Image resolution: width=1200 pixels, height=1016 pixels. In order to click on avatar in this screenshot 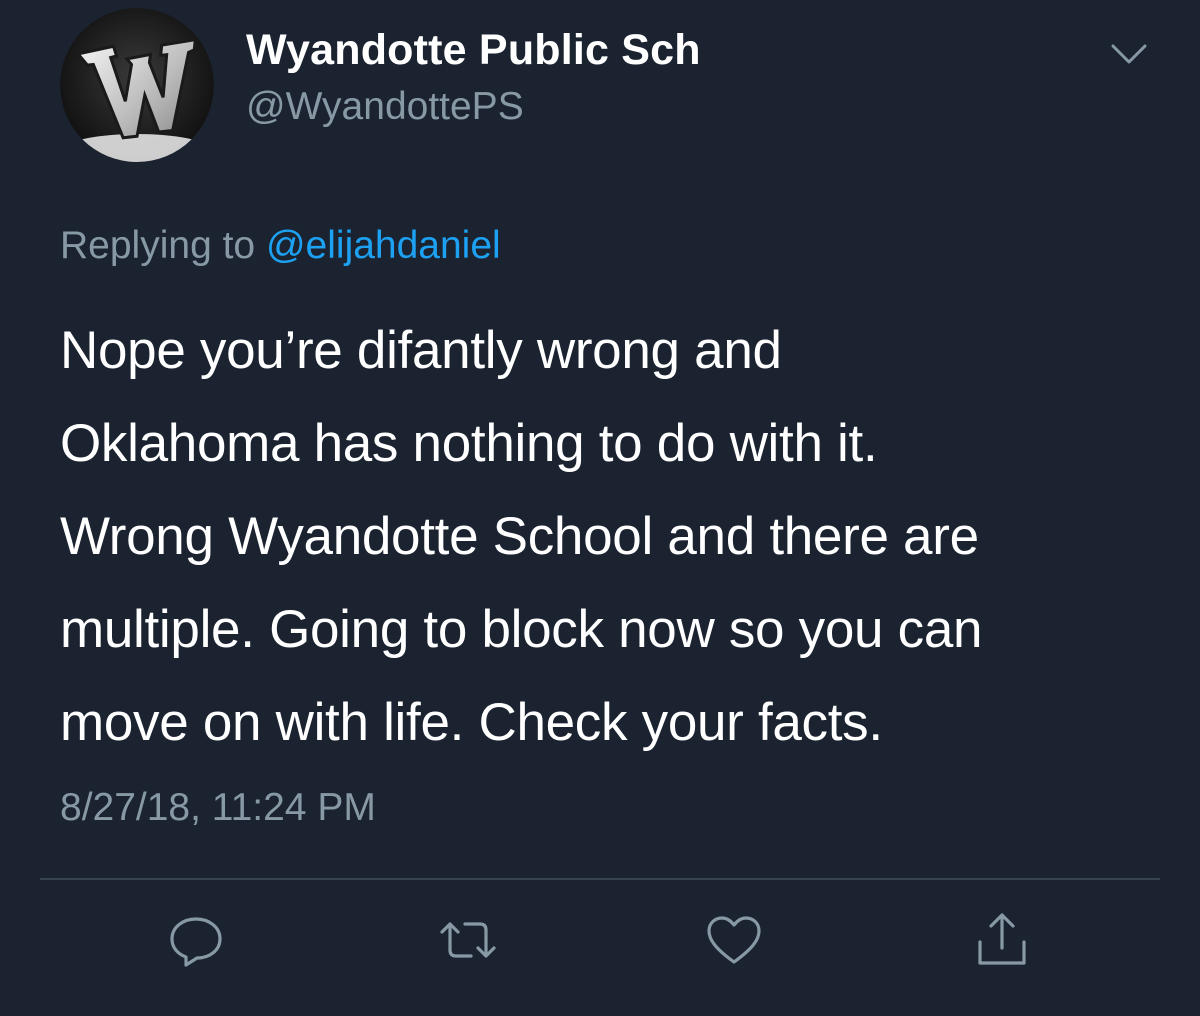, I will do `click(137, 85)`.